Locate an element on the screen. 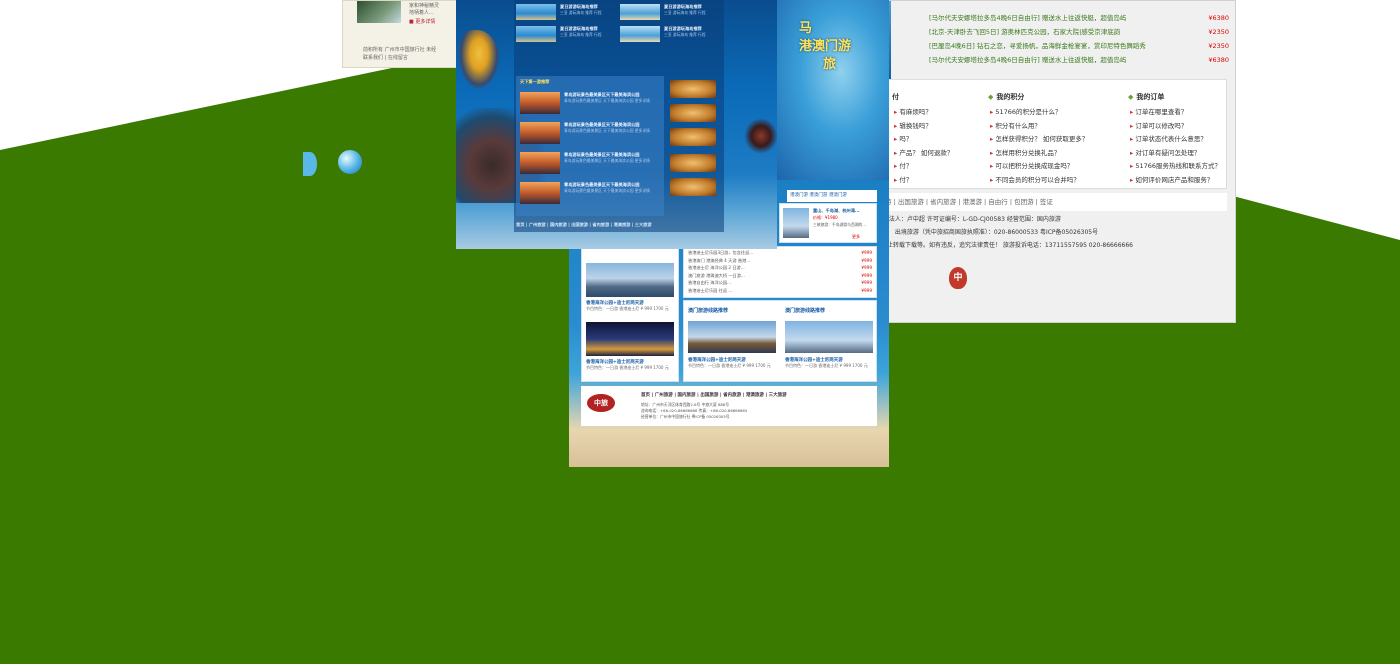  faq-question: 产品？ 如何退款？ is located at coordinates (932, 154).